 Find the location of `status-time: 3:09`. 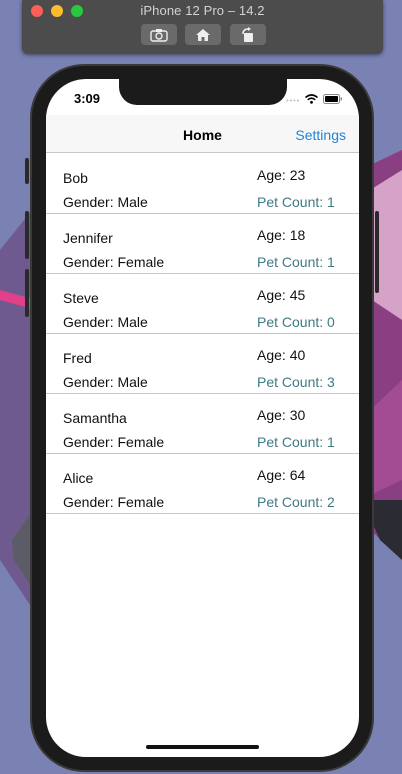

status-time: 3:09 is located at coordinates (87, 98).